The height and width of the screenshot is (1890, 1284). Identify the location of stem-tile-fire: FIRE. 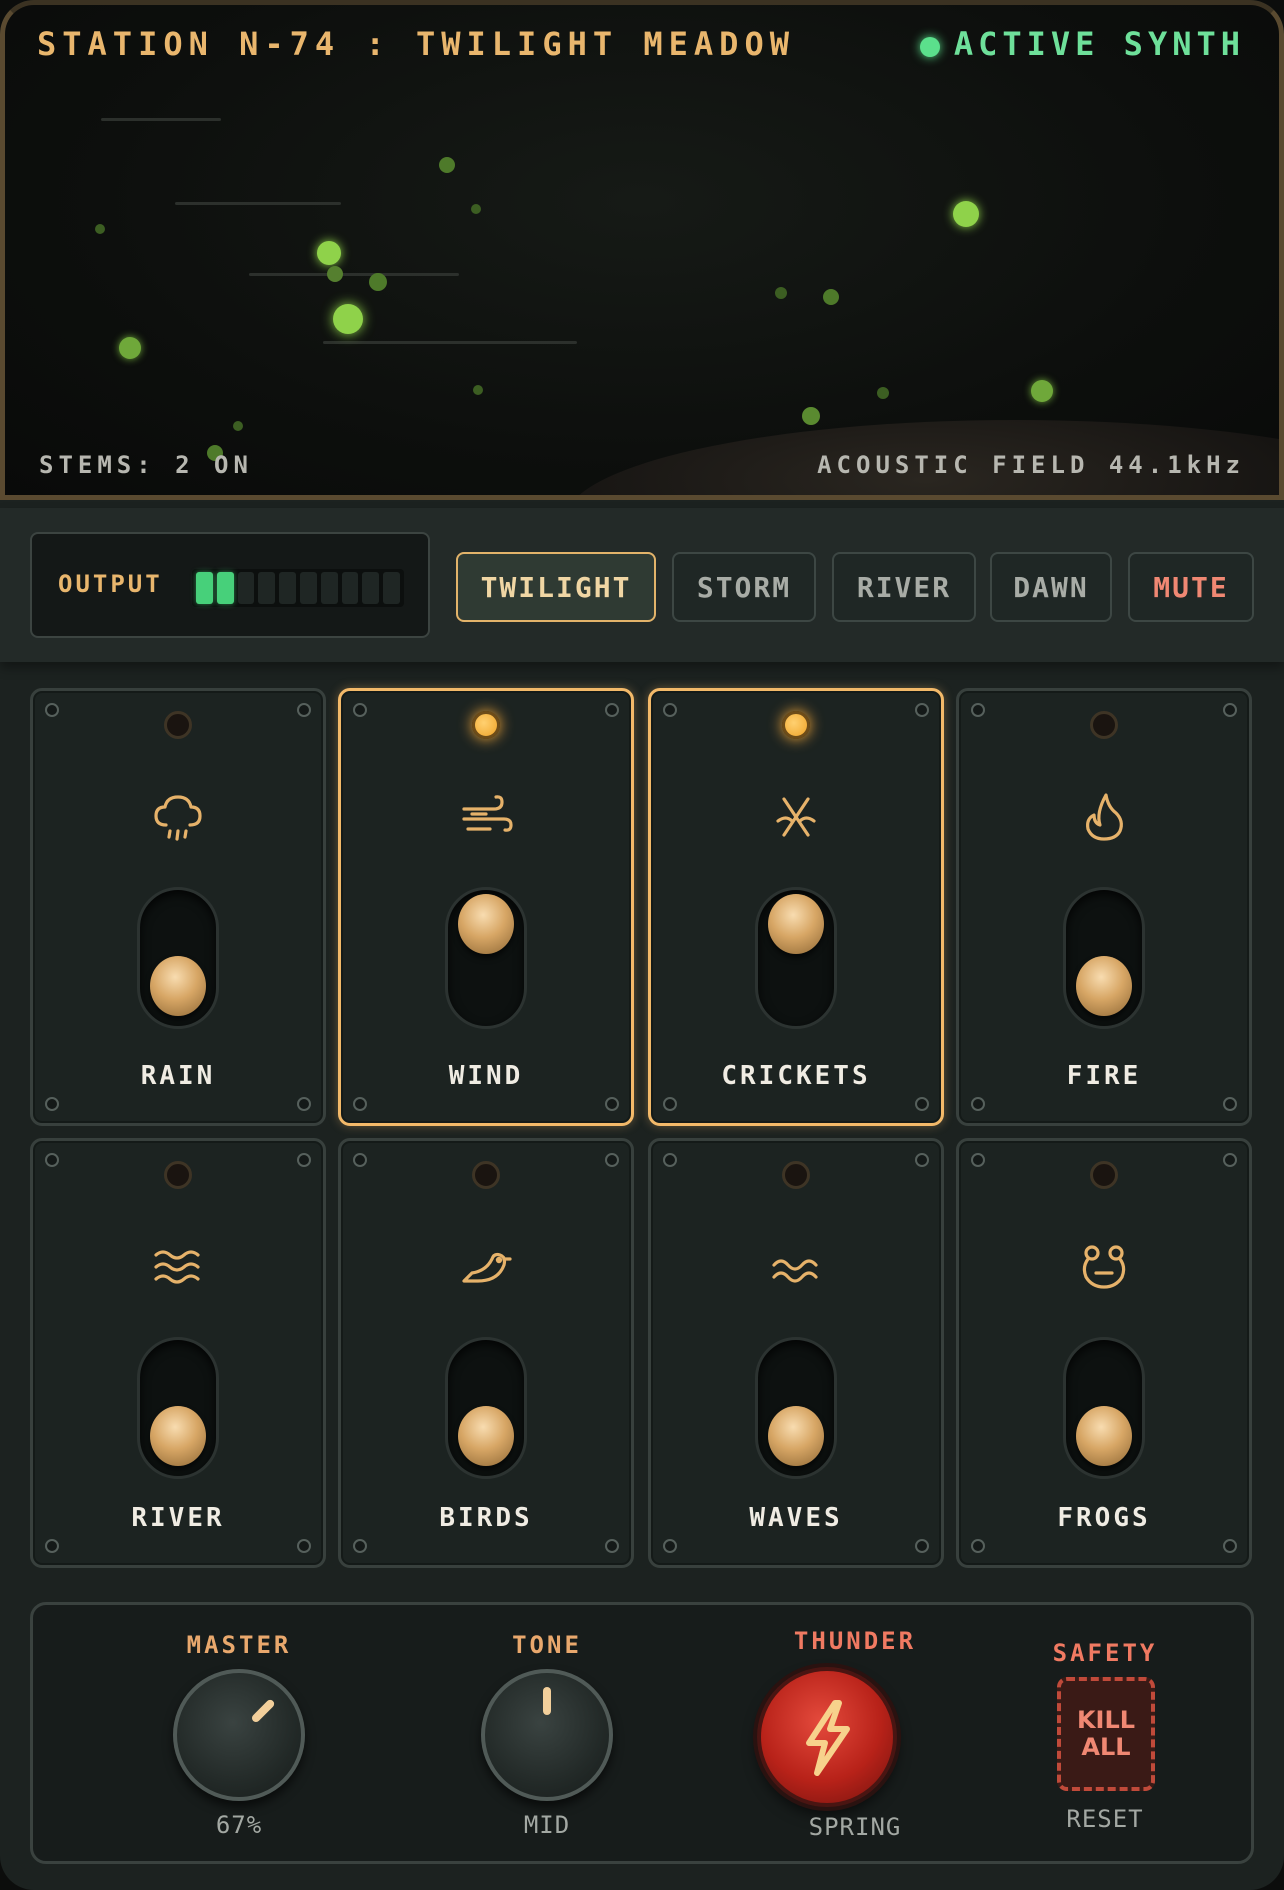
(1104, 907).